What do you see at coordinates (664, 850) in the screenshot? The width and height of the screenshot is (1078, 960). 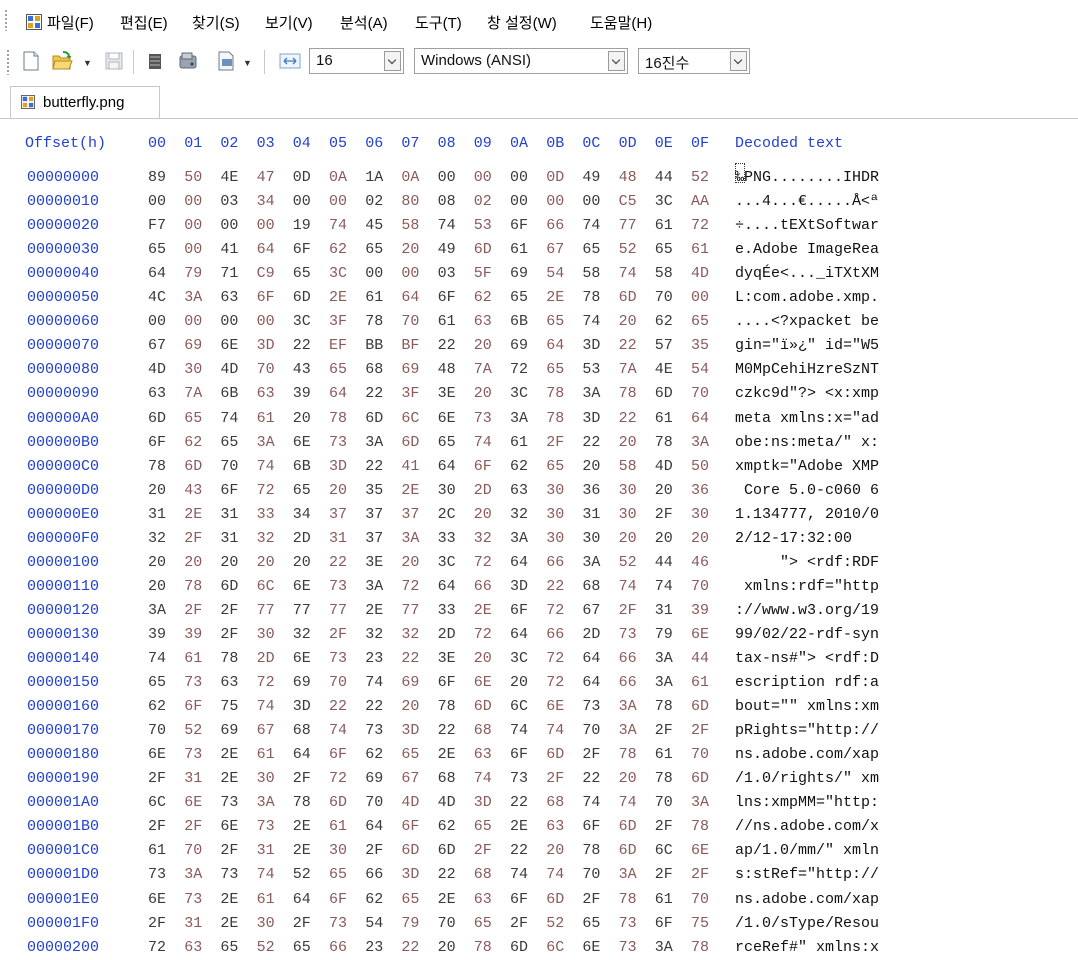 I see `byte-cell: 6C` at bounding box center [664, 850].